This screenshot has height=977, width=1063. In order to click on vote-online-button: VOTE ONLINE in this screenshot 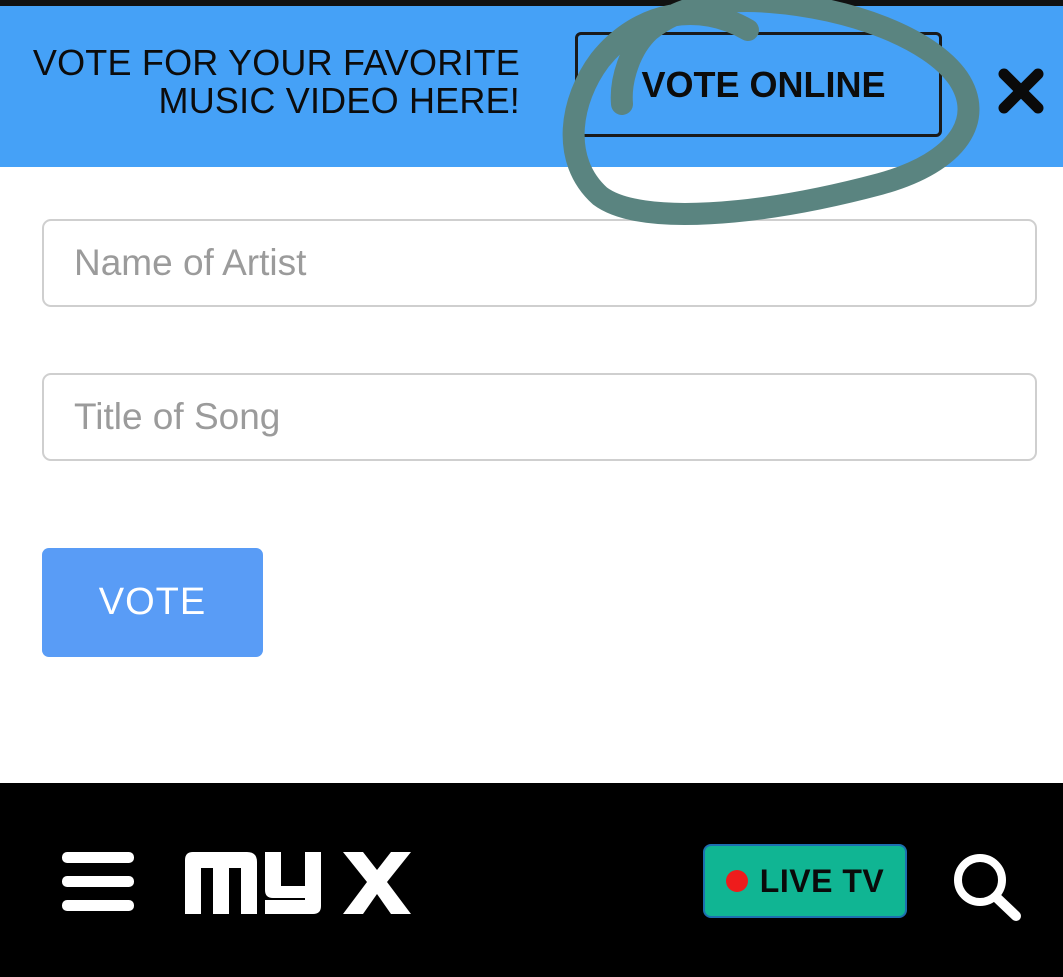, I will do `click(758, 84)`.